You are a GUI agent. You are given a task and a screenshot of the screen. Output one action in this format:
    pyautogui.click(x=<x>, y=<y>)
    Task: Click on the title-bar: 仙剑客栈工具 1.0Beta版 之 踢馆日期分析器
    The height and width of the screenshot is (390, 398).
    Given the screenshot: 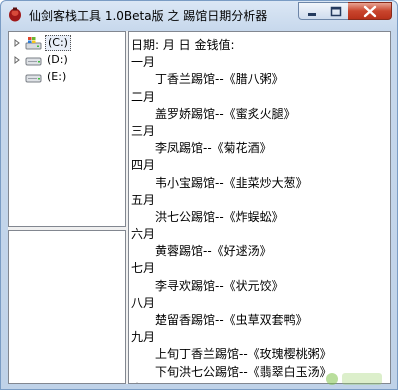 What is the action you would take?
    pyautogui.click(x=199, y=15)
    